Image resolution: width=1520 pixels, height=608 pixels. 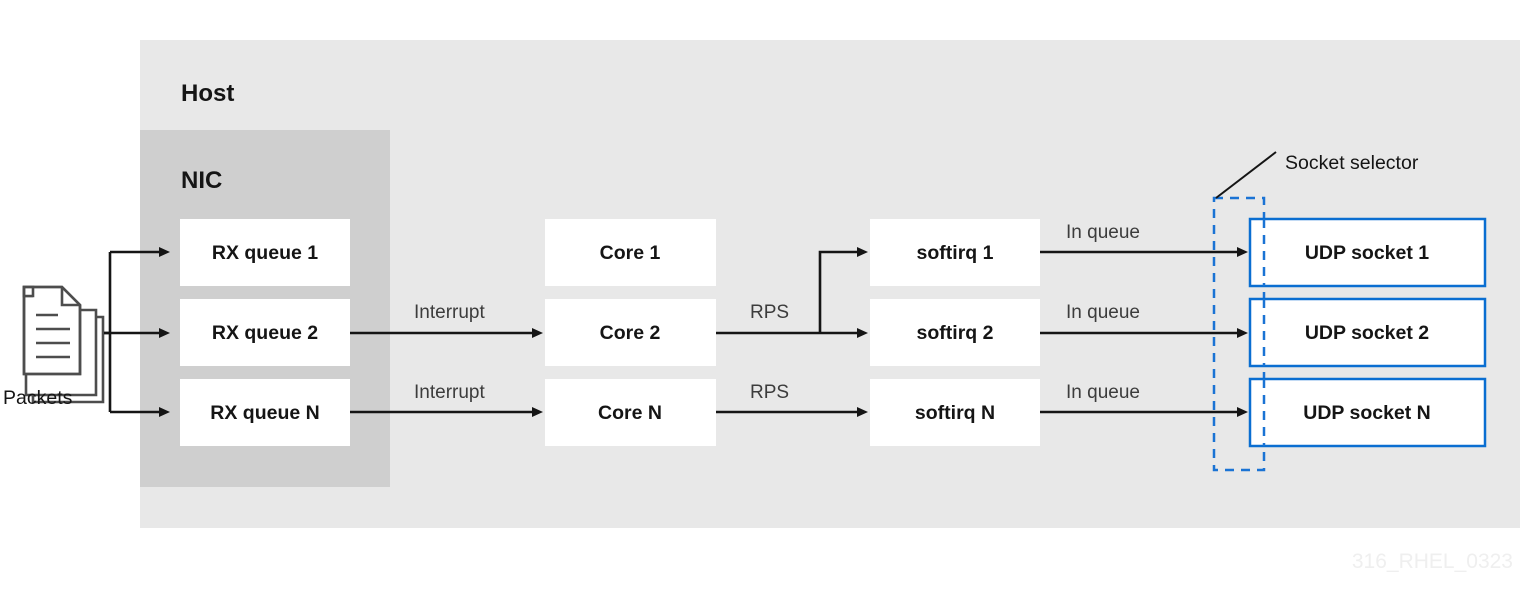 What do you see at coordinates (955, 253) in the screenshot?
I see `node-softirq-1-label: softirq 1` at bounding box center [955, 253].